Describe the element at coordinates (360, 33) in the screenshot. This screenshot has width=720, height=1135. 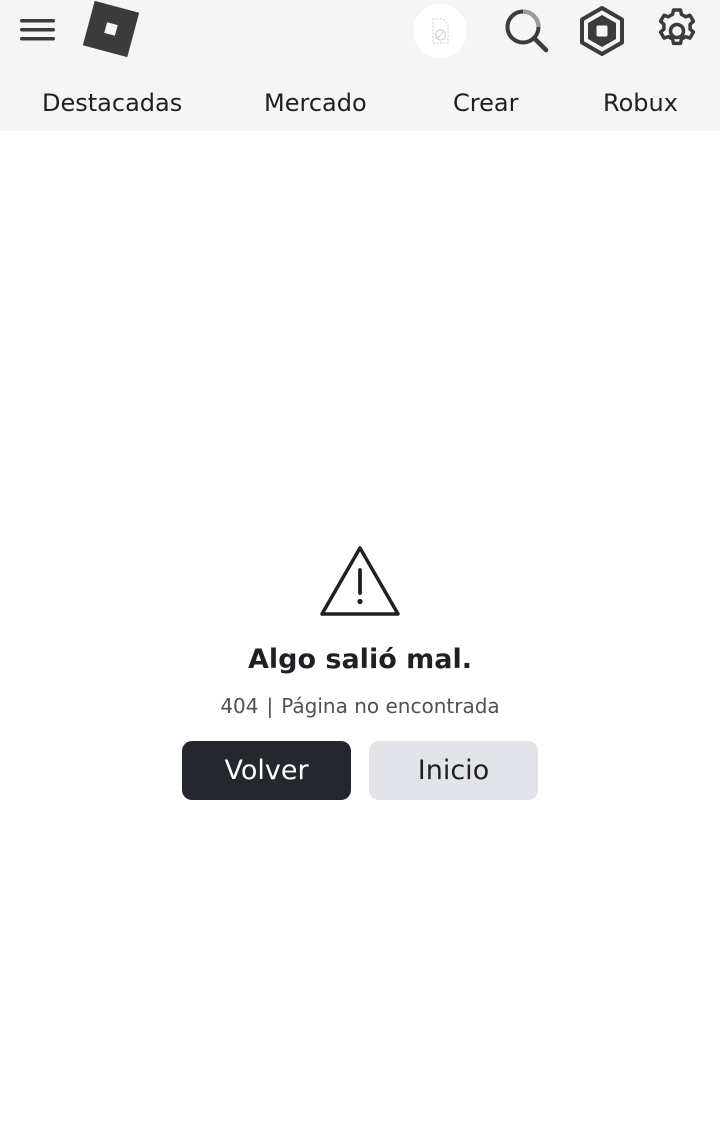
I see `top-bar` at that location.